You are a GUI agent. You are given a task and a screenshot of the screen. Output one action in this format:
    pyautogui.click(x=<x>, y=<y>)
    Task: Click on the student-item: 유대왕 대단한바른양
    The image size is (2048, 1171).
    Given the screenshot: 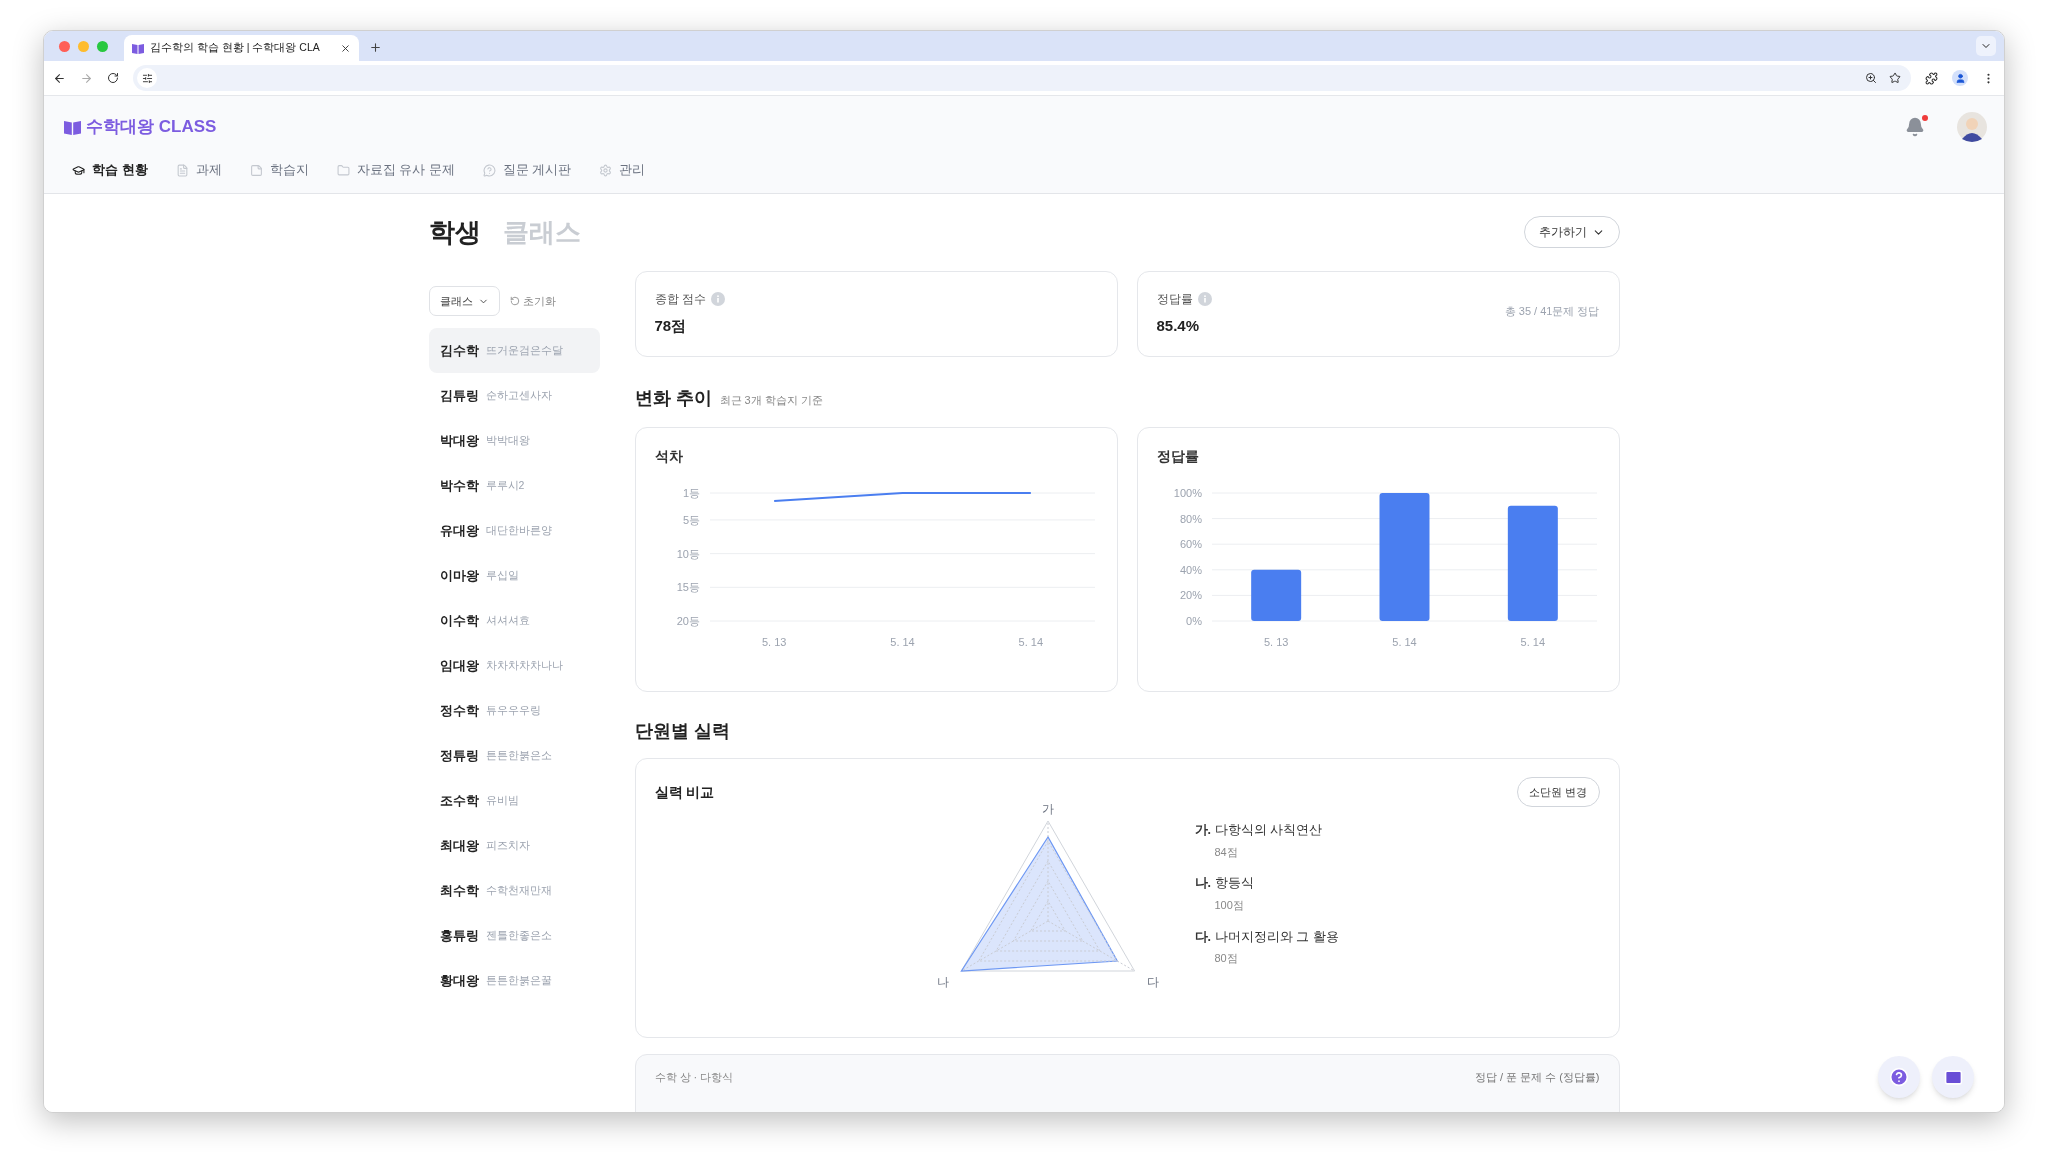 What is the action you would take?
    pyautogui.click(x=514, y=530)
    